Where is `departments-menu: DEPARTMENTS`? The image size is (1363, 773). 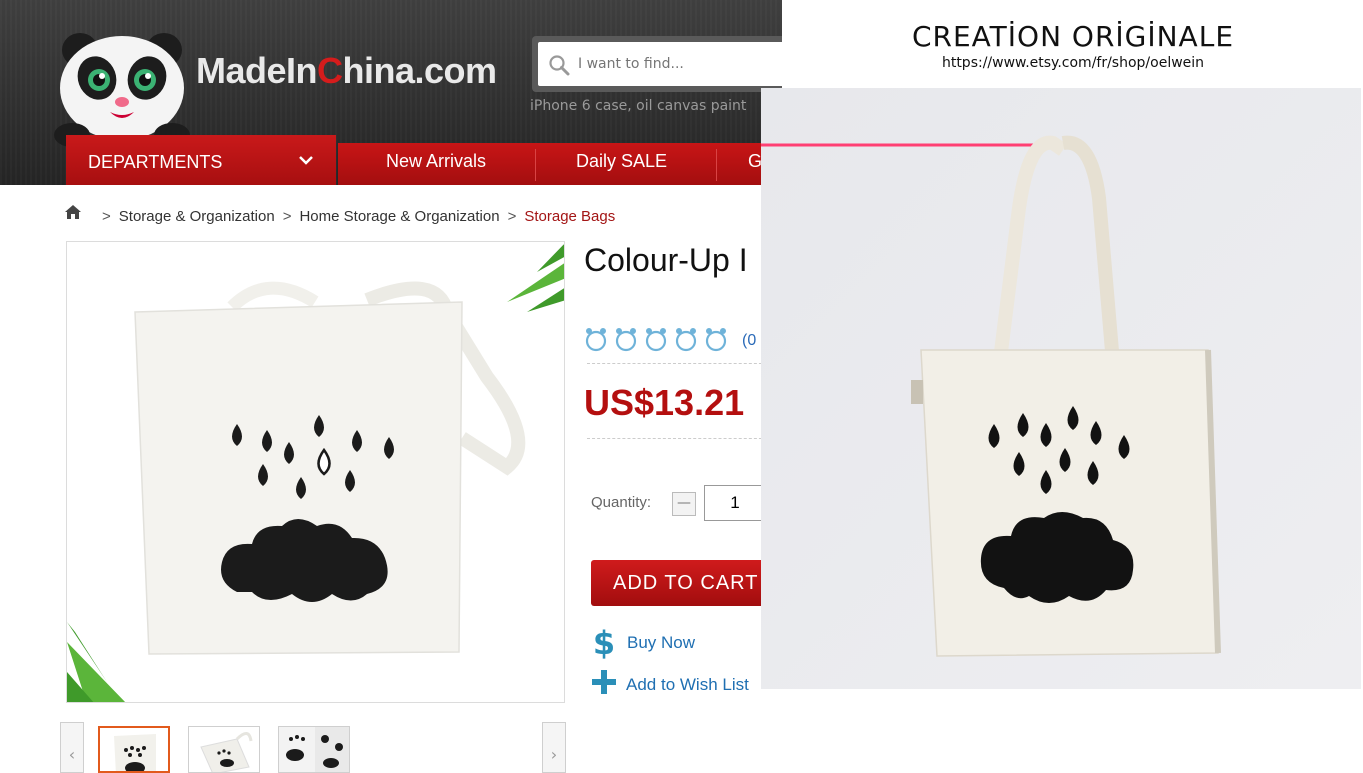
departments-menu: DEPARTMENTS is located at coordinates (201, 160).